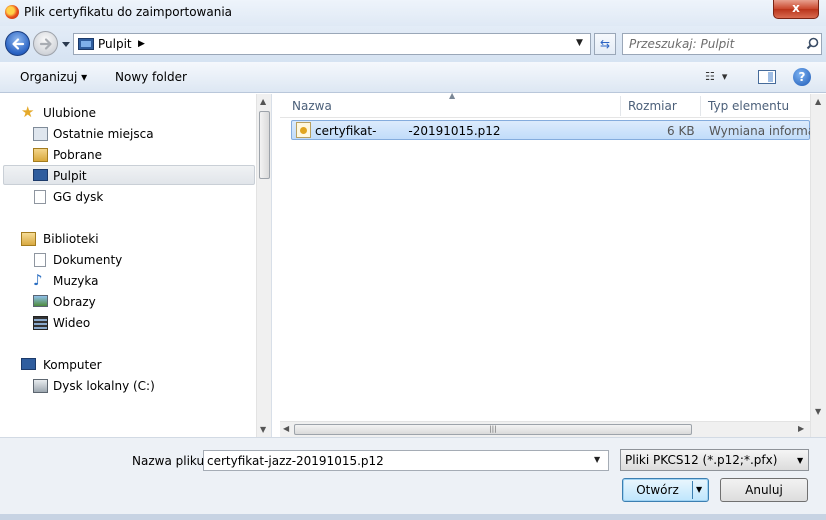 This screenshot has height=520, width=826. I want to click on back-button, so click(17, 43).